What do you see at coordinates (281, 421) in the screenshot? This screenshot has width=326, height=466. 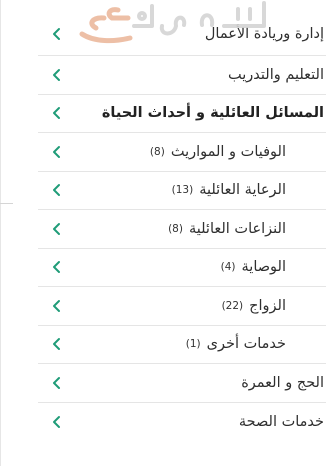 I see `menu-item-label: خدمات الصحة` at bounding box center [281, 421].